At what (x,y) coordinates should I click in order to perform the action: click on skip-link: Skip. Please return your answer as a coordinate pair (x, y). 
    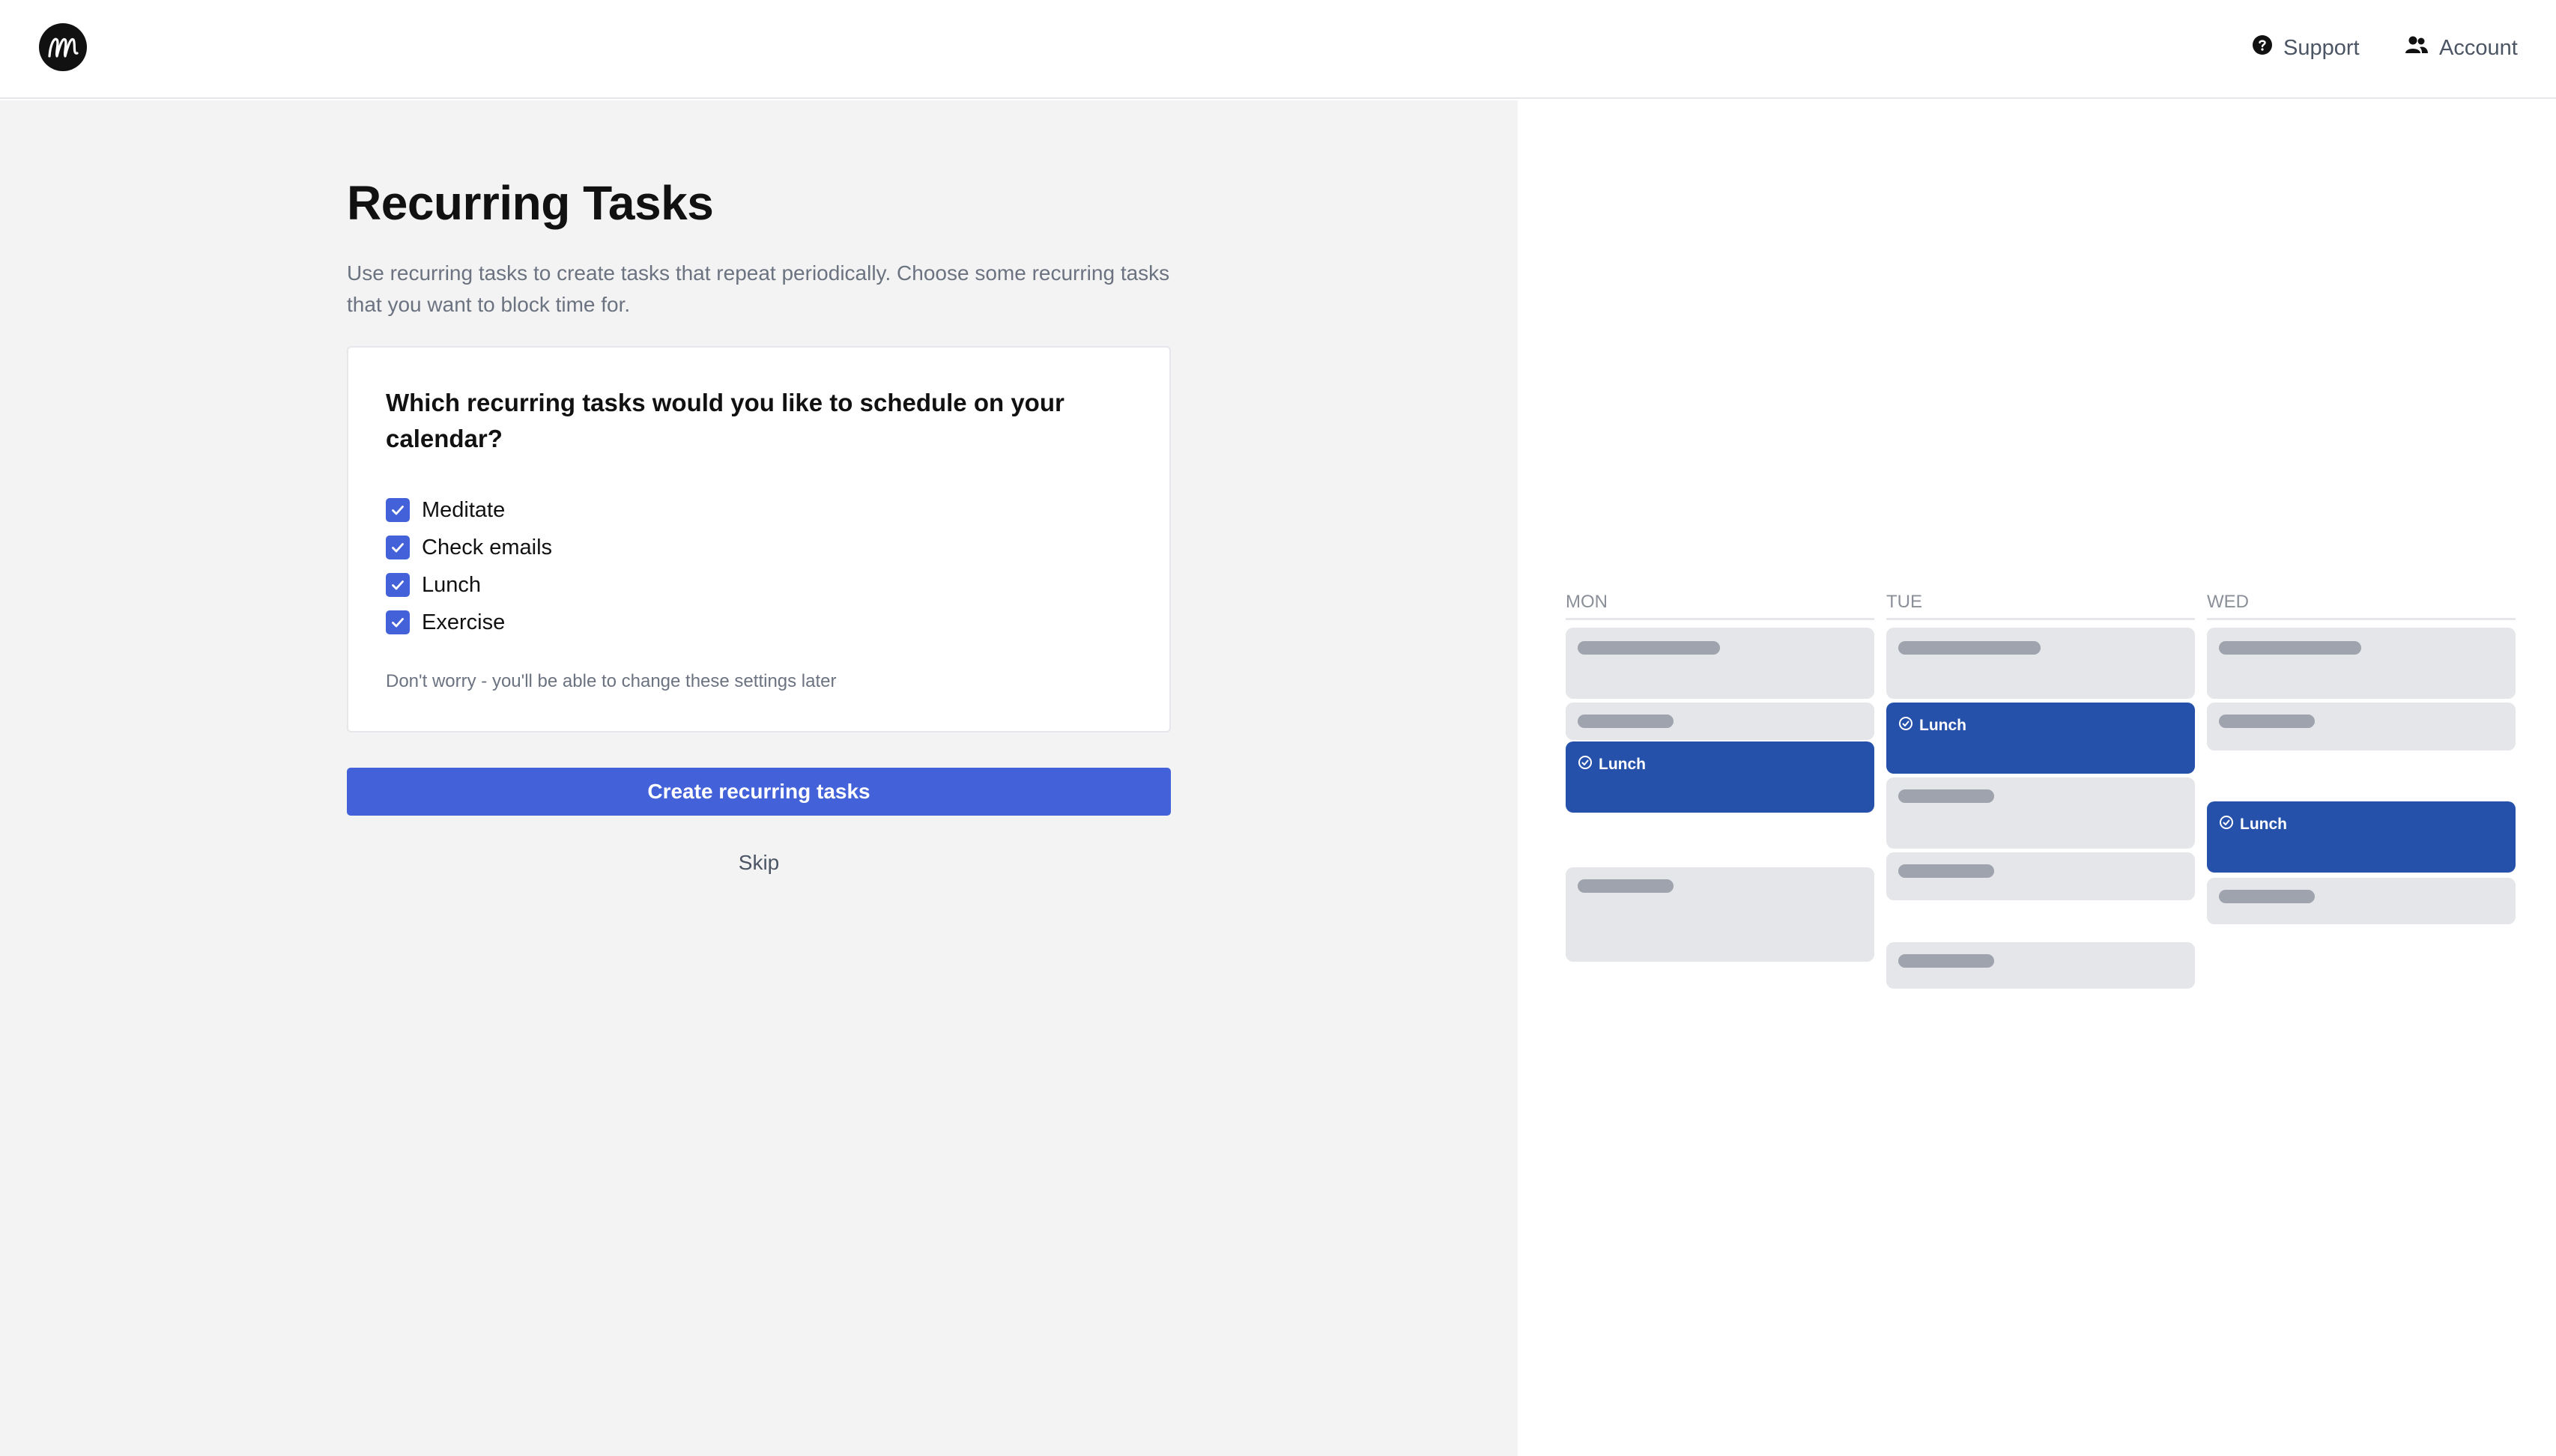
    Looking at the image, I should click on (759, 863).